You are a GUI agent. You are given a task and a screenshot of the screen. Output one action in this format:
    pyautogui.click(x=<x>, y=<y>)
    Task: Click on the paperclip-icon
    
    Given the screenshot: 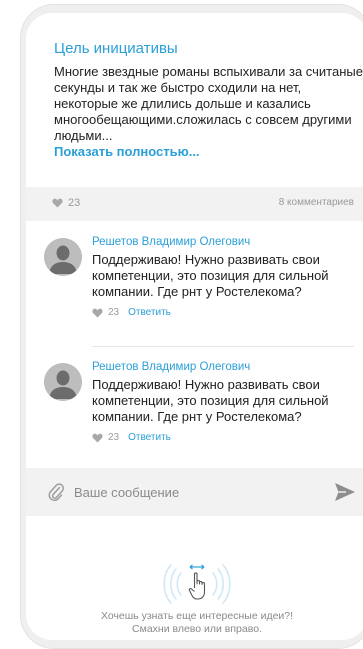 What is the action you would take?
    pyautogui.click(x=56, y=492)
    